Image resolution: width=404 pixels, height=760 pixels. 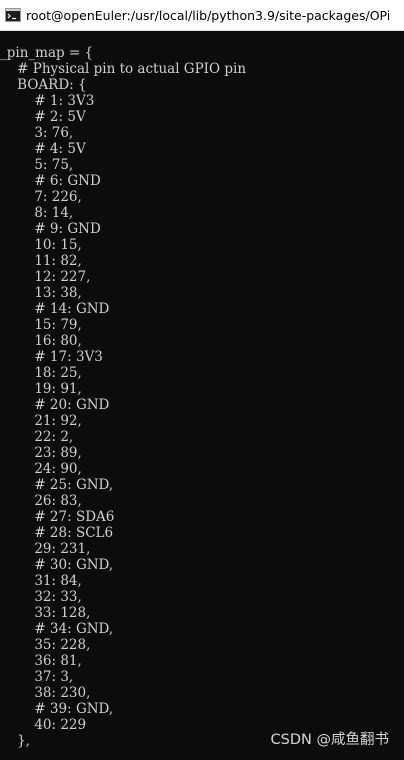 I want to click on console-line: 3: 76,, so click(x=37, y=133).